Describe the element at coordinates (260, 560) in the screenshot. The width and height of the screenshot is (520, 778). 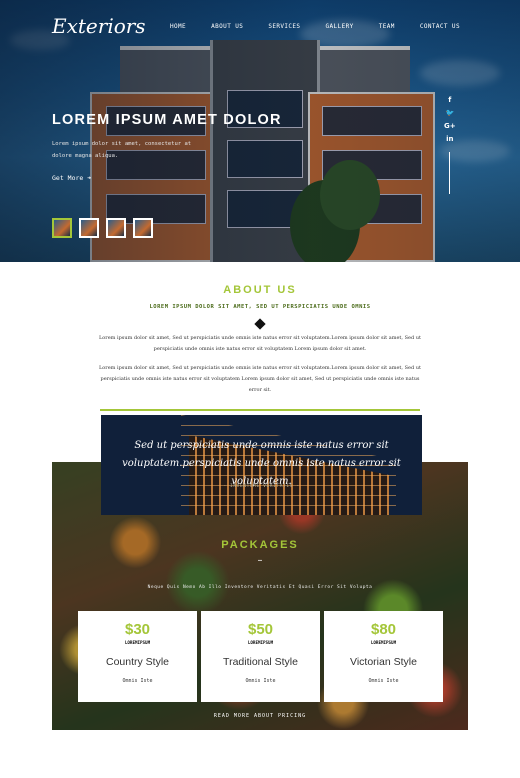
I see `packages-dash: –` at that location.